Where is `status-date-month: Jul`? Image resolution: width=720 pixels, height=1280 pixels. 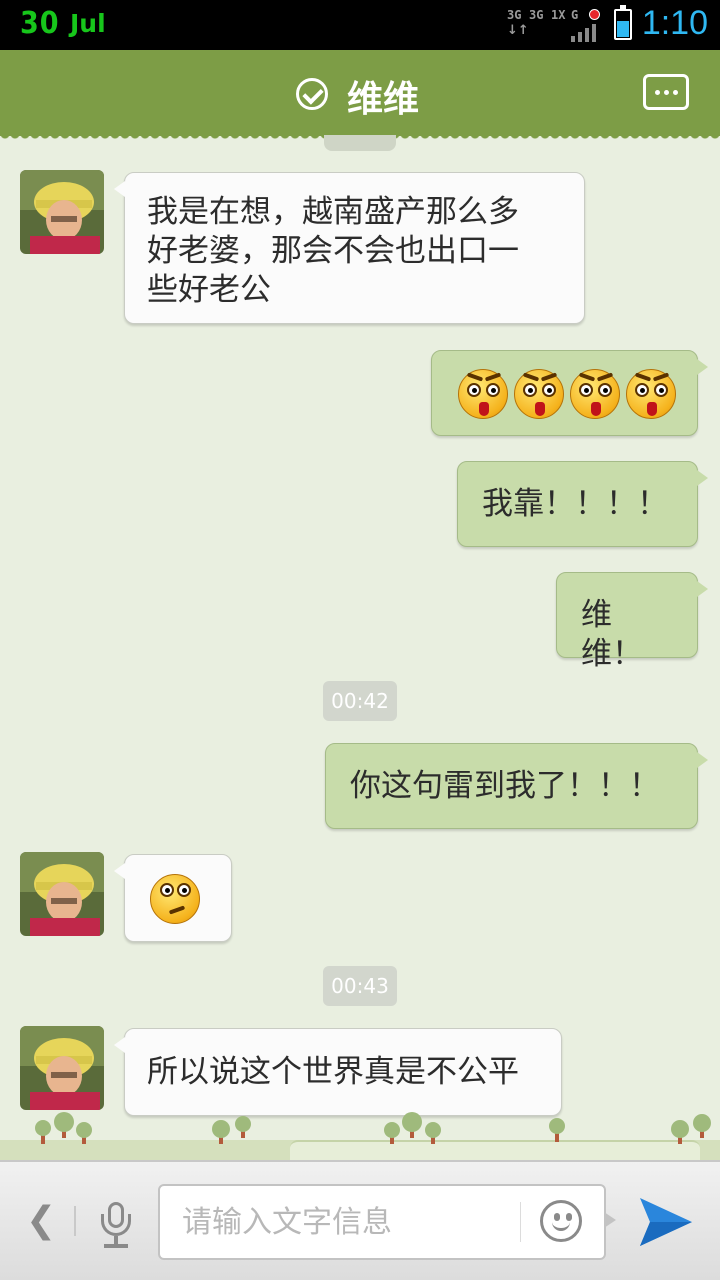
status-date-month: Jul is located at coordinates (88, 23).